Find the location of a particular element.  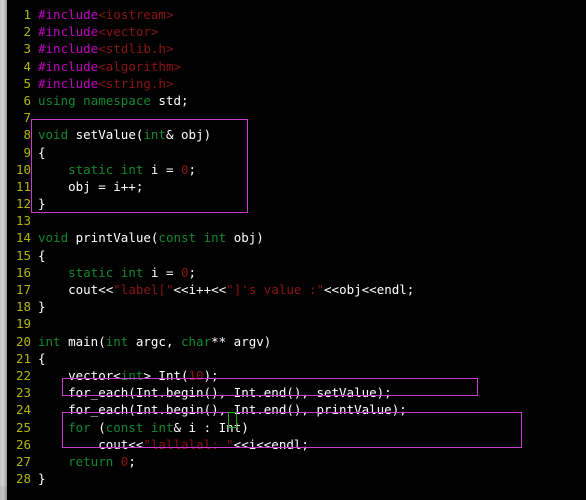

code-text: } is located at coordinates (42, 306).